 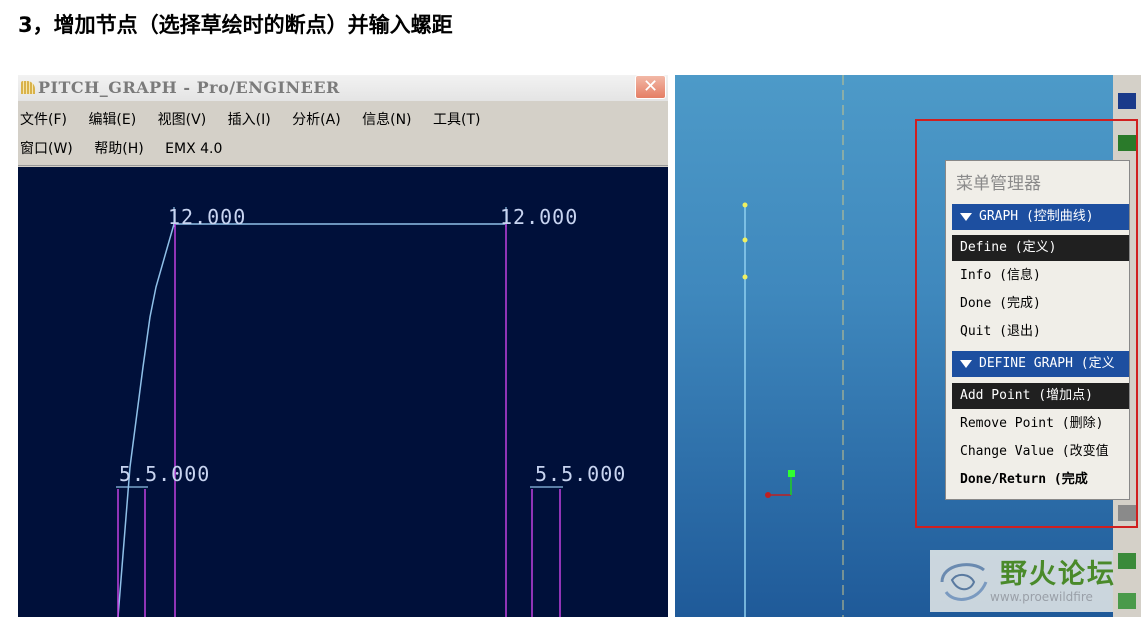 What do you see at coordinates (118, 149) in the screenshot?
I see `menu-help: 帮助(H)` at bounding box center [118, 149].